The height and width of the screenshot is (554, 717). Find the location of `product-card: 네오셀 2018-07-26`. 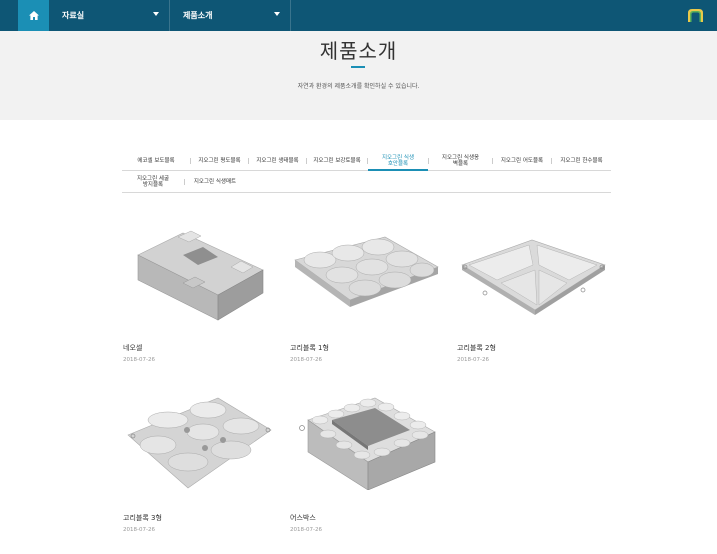

product-card: 네오셀 2018-07-26 is located at coordinates (198, 295).